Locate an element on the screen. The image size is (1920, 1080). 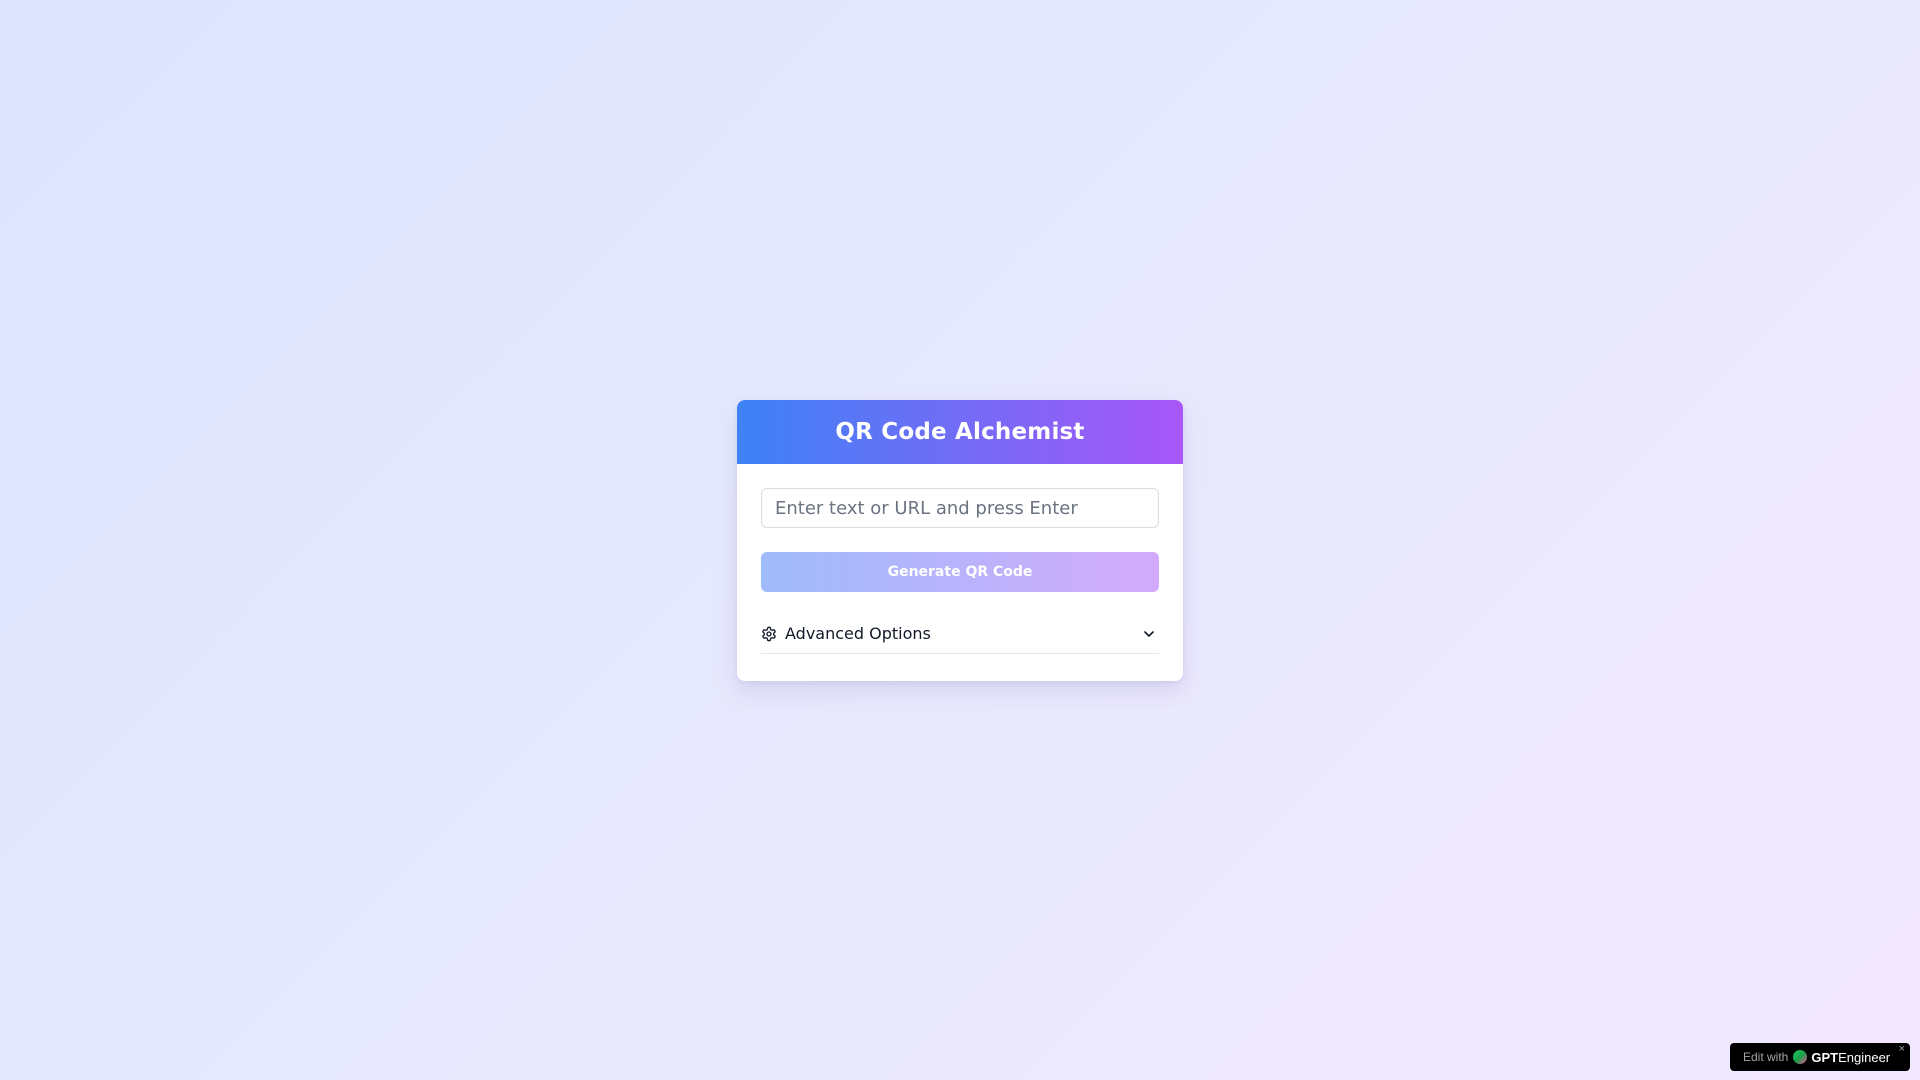
chevron-down-icon is located at coordinates (1149, 634).